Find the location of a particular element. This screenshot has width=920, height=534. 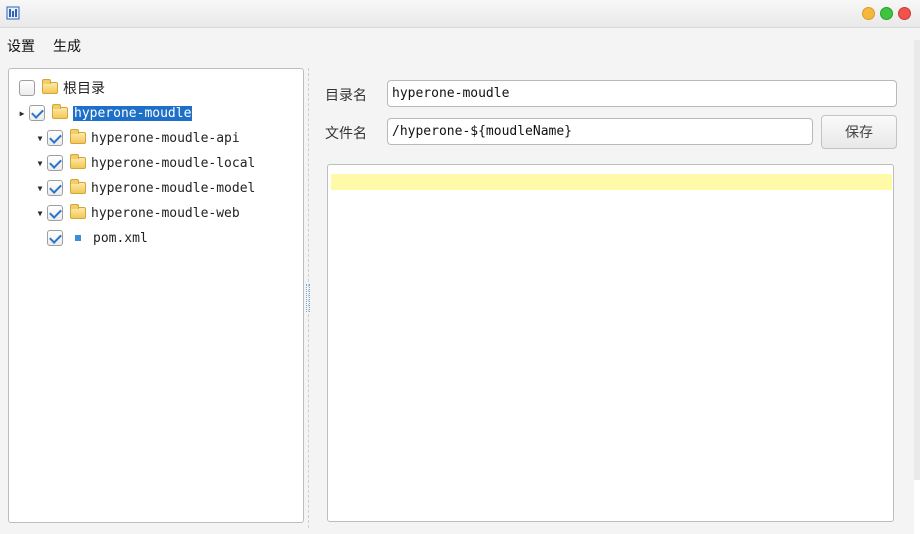

save-button: 保存 is located at coordinates (859, 132).